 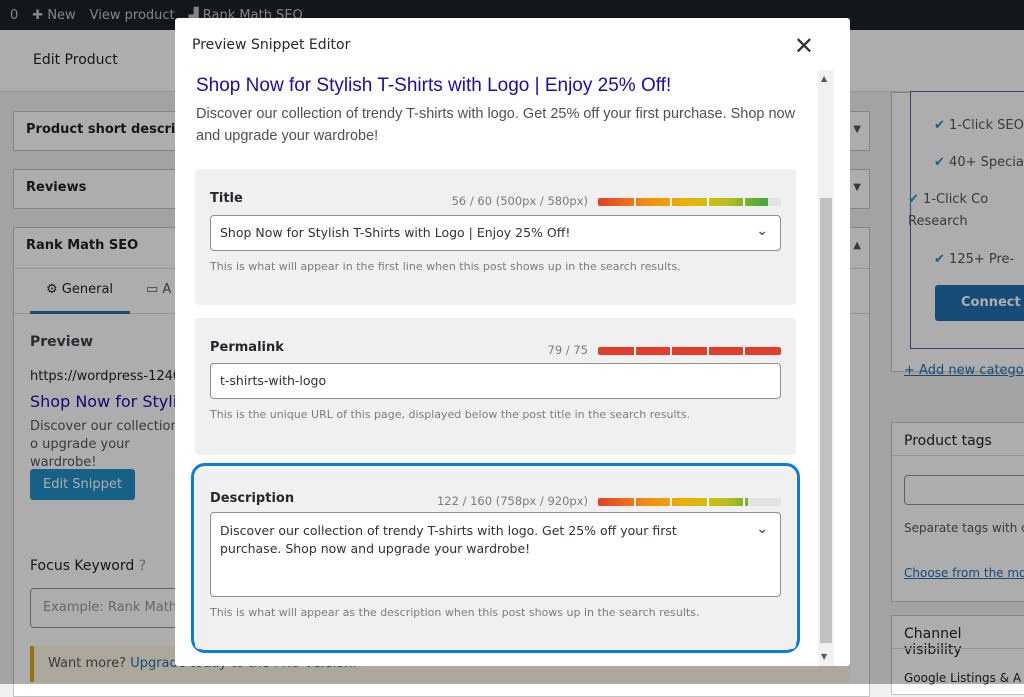 What do you see at coordinates (273, 380) in the screenshot?
I see `permalink-value: t-shirts-with-logo` at bounding box center [273, 380].